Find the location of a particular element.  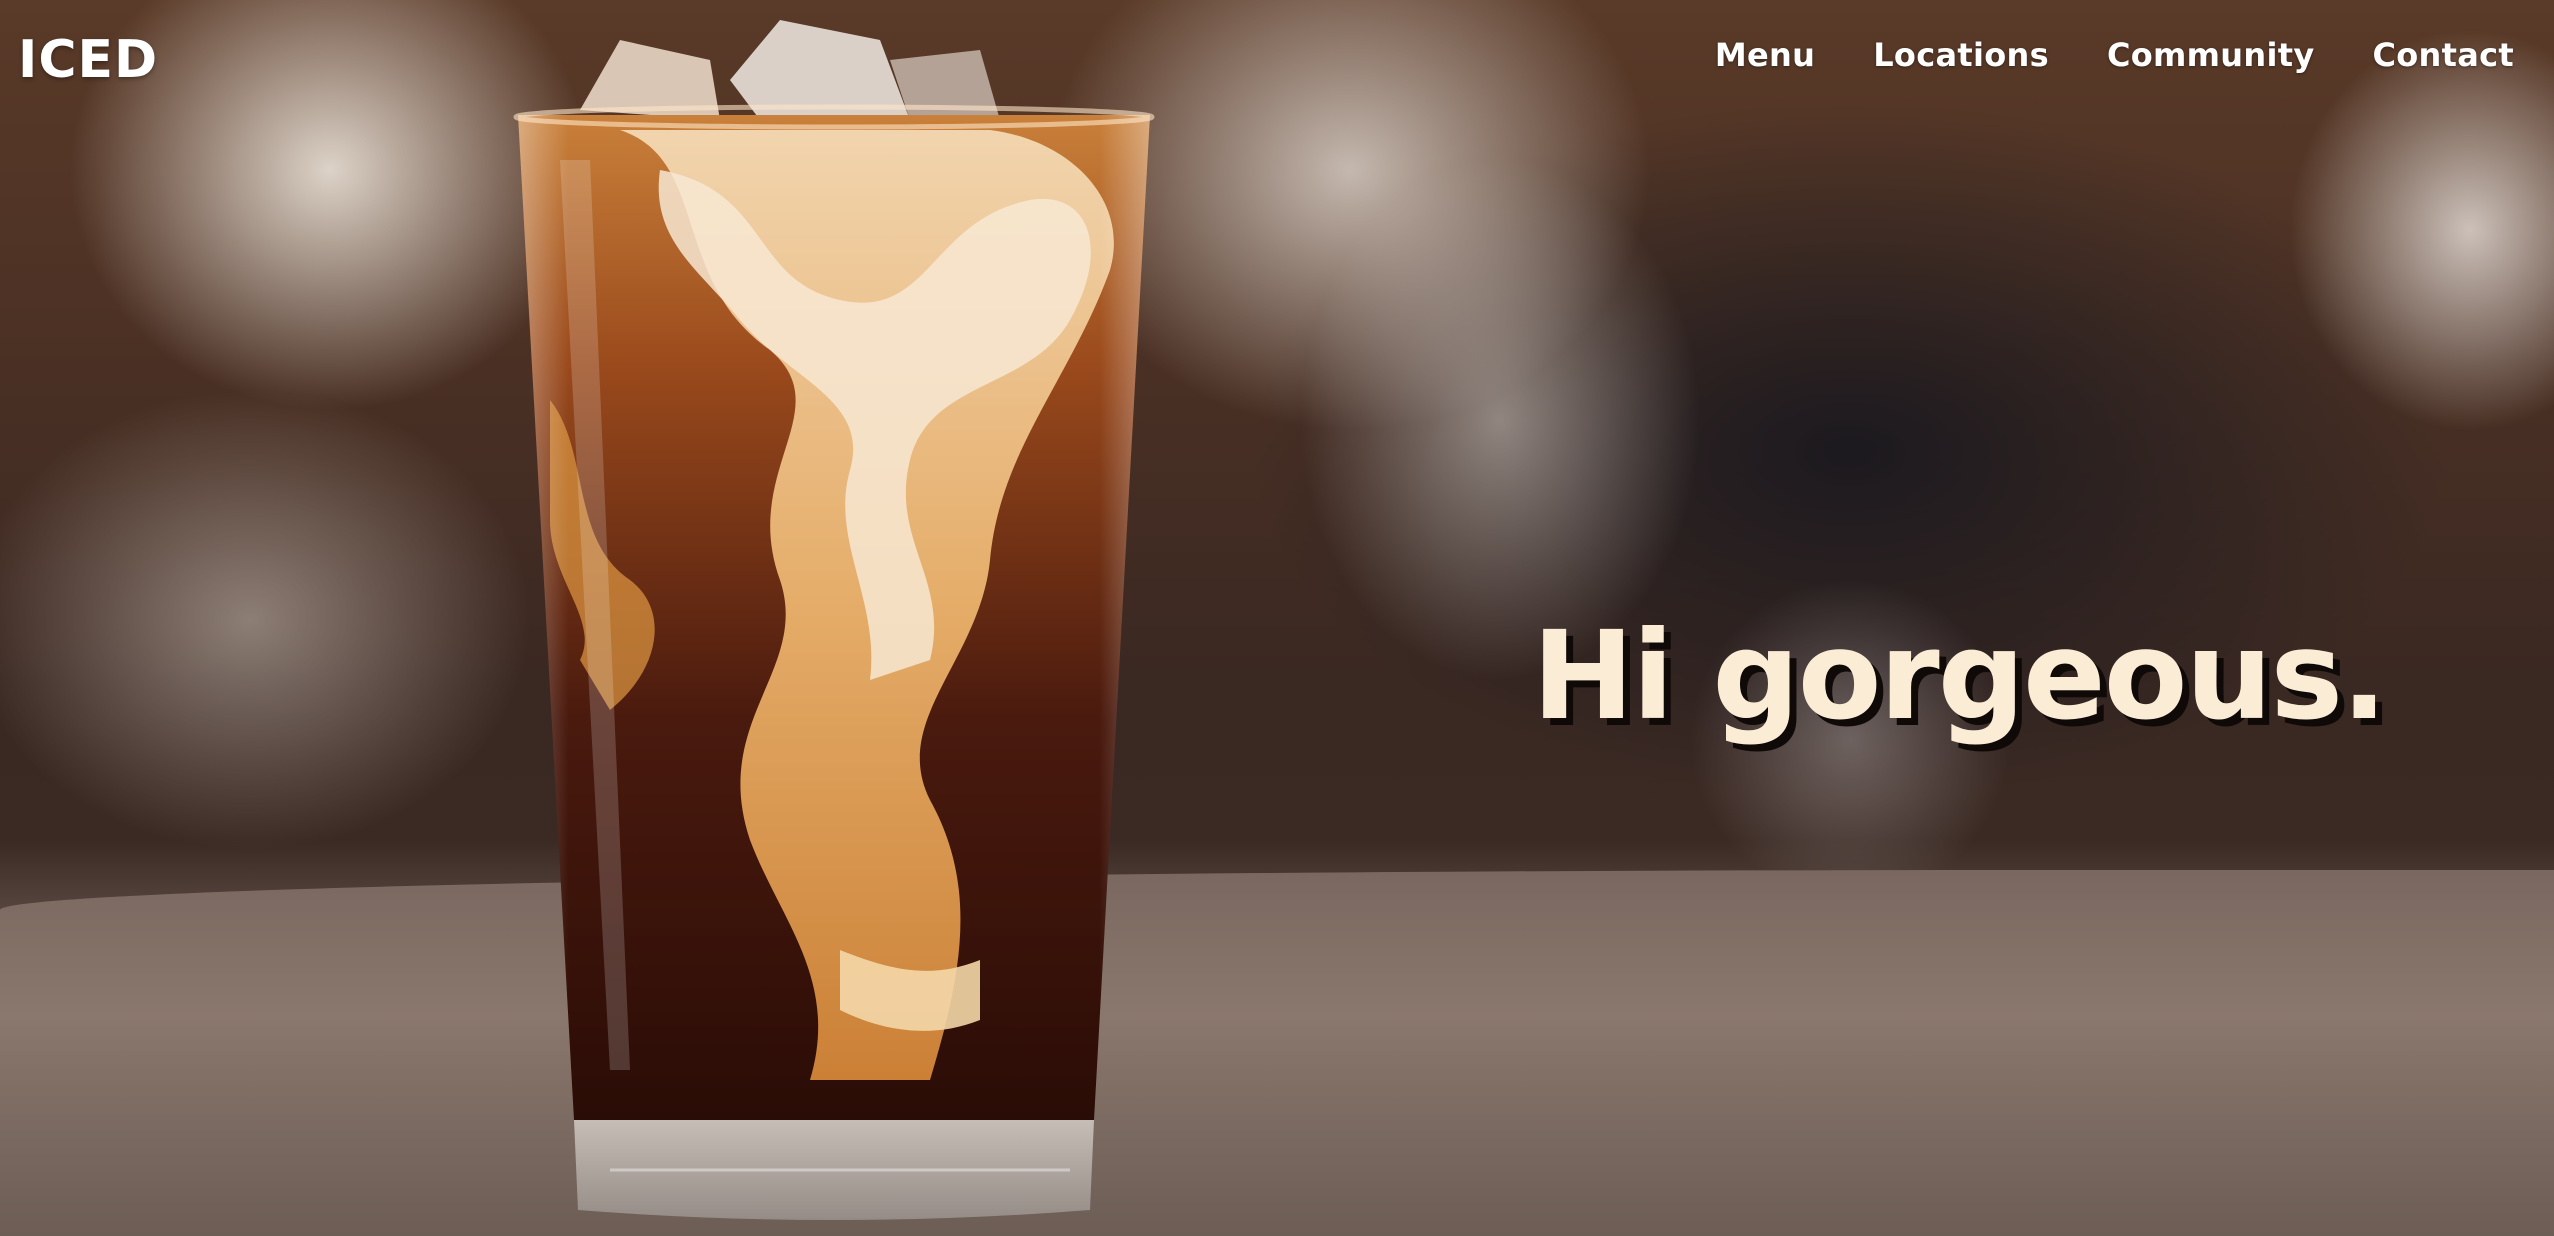

nav-link-community: Community is located at coordinates (2211, 55).